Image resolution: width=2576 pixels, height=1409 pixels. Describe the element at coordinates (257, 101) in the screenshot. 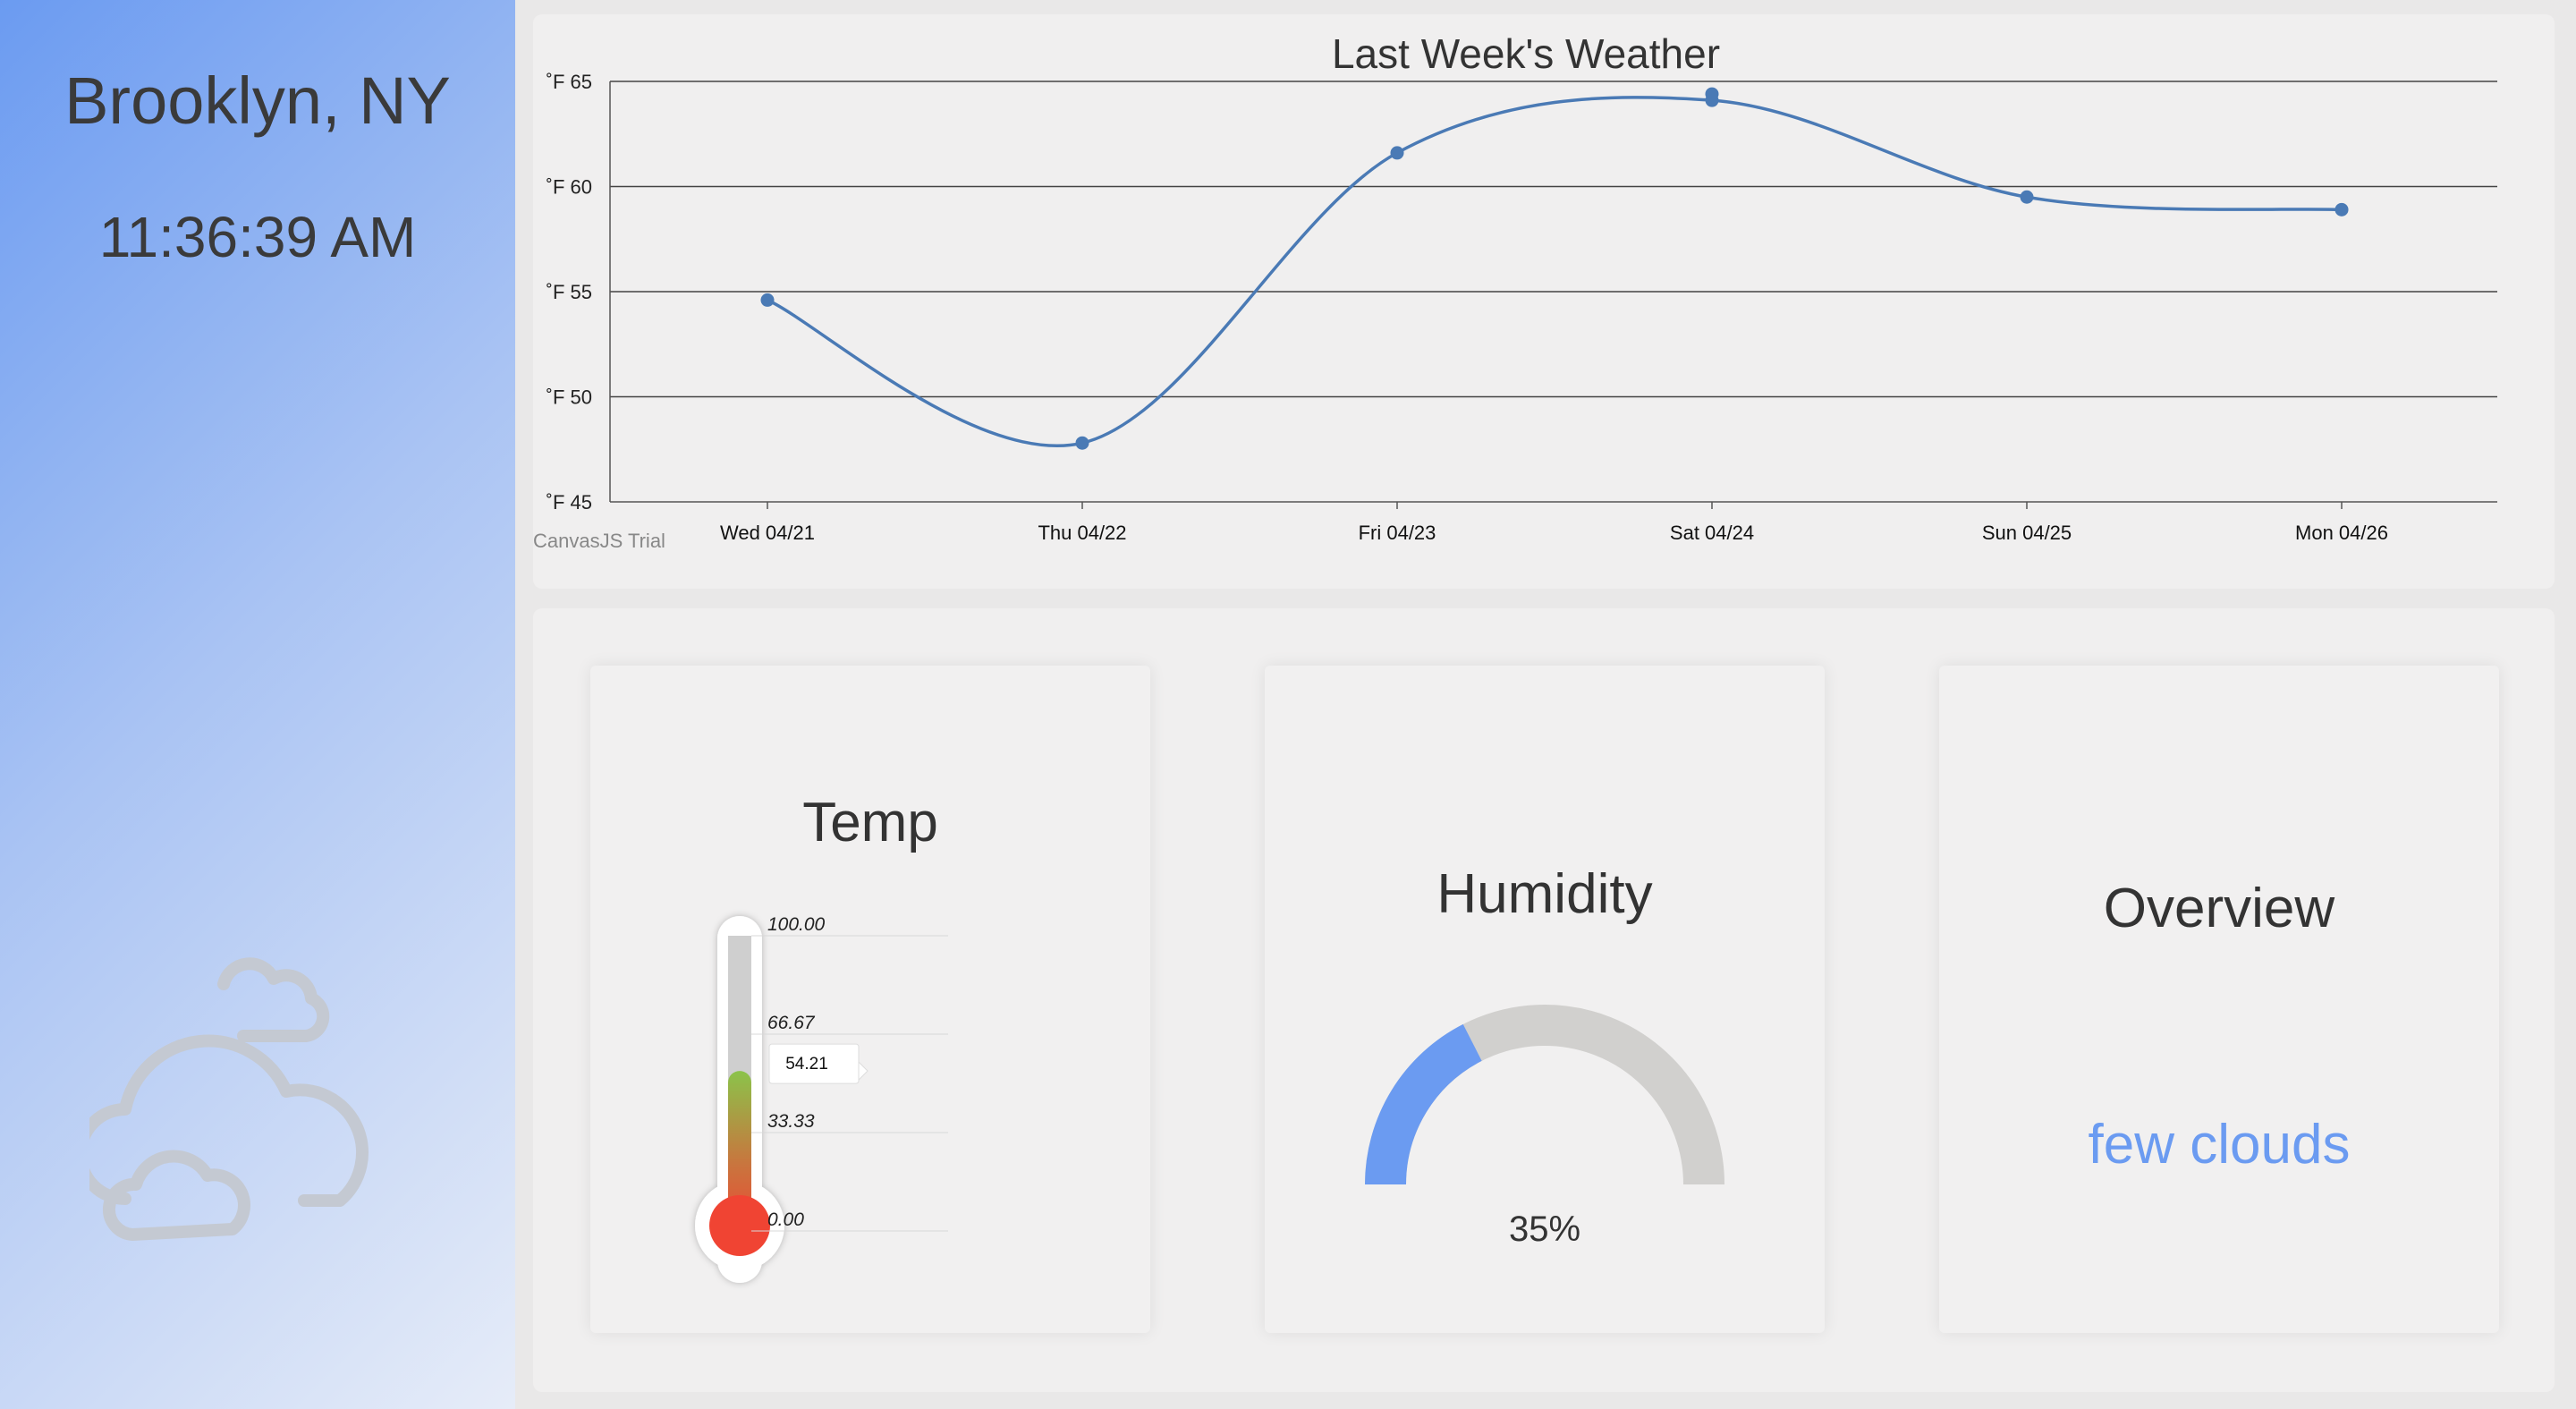

I see `city-name: Brooklyn, NY` at that location.